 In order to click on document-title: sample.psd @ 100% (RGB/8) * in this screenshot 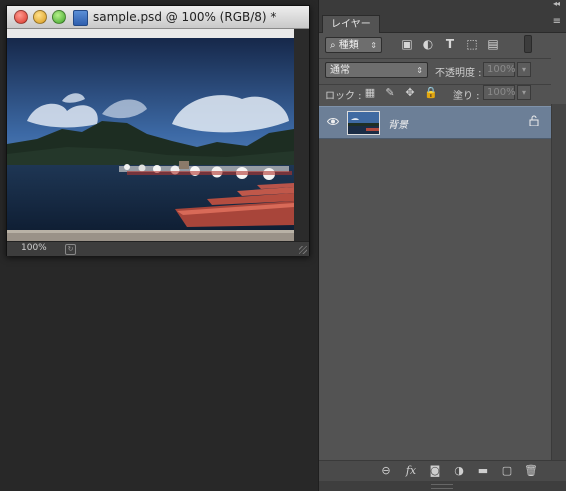, I will do `click(185, 17)`.